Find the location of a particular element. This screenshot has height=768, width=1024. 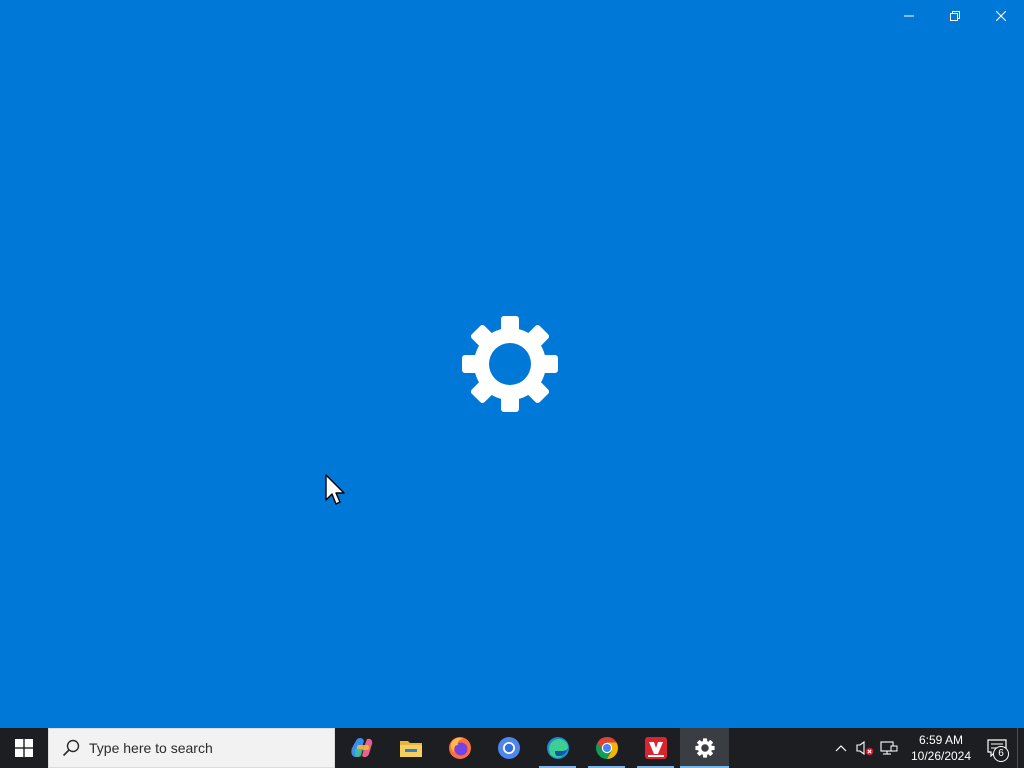

taskbar-app-chrome is located at coordinates (606, 748).